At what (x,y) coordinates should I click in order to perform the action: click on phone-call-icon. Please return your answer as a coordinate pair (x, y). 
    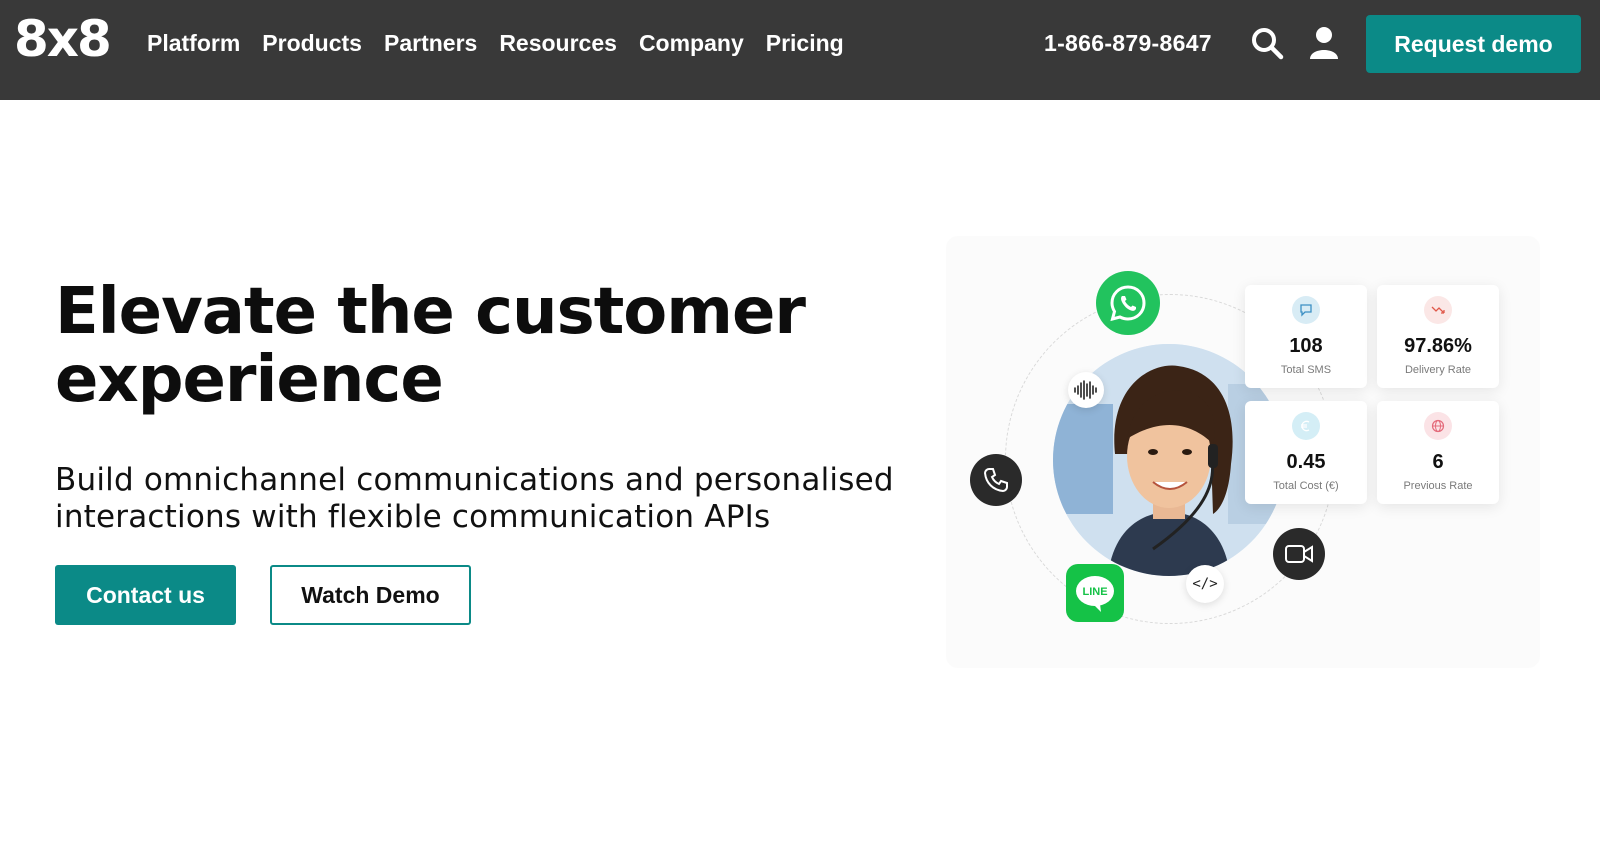
    Looking at the image, I should click on (996, 480).